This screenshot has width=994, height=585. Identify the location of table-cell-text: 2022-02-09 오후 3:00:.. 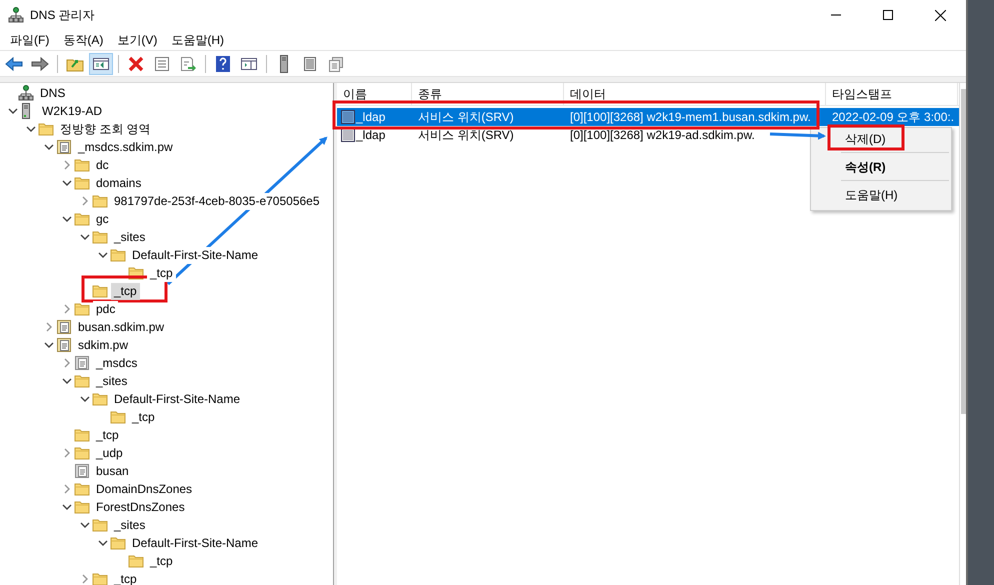
(893, 117).